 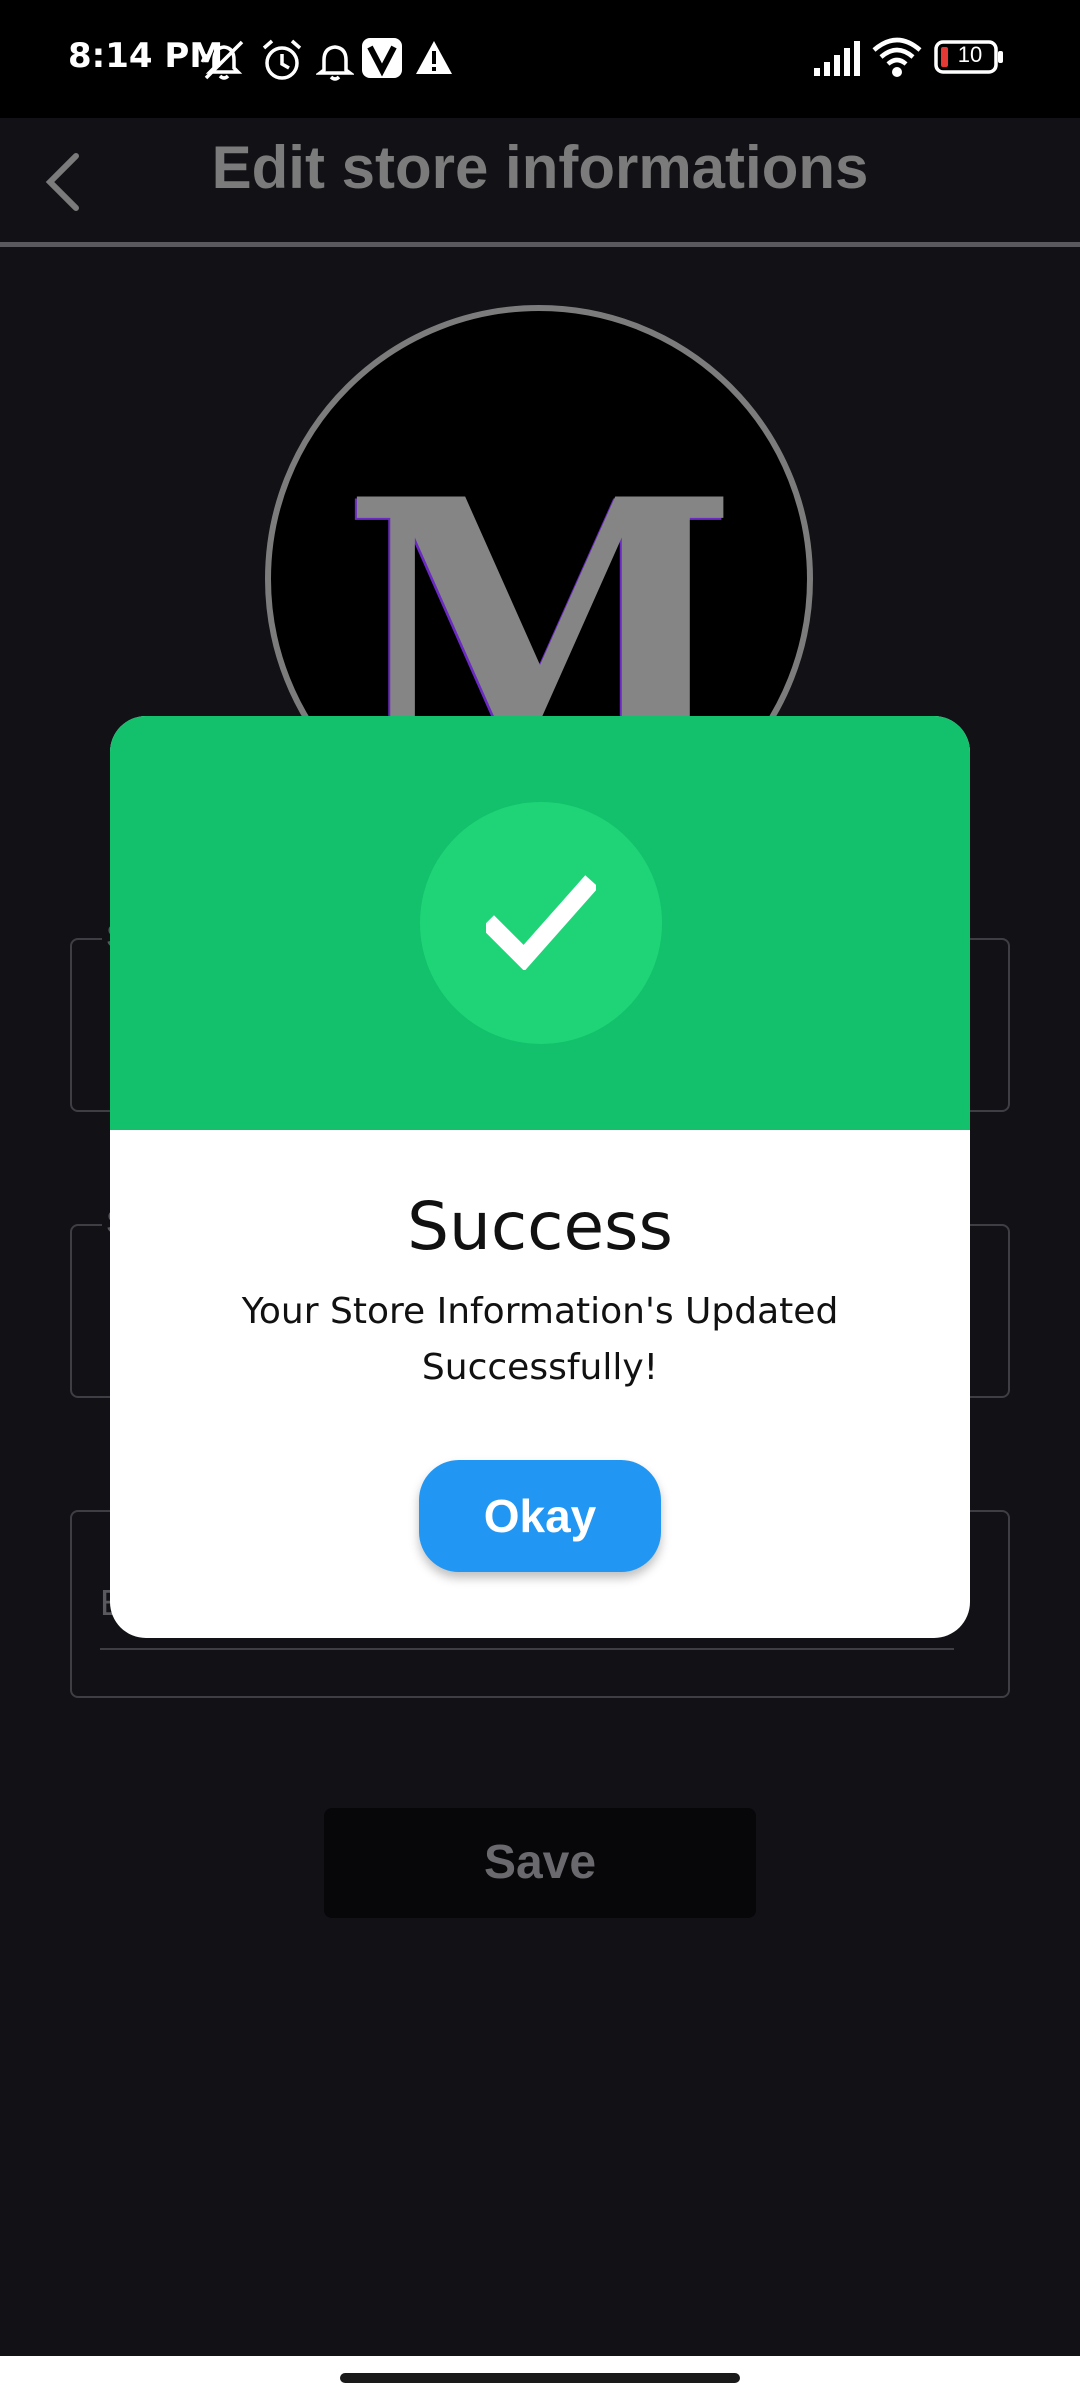 What do you see at coordinates (540, 1226) in the screenshot?
I see `dialog-title: Success` at bounding box center [540, 1226].